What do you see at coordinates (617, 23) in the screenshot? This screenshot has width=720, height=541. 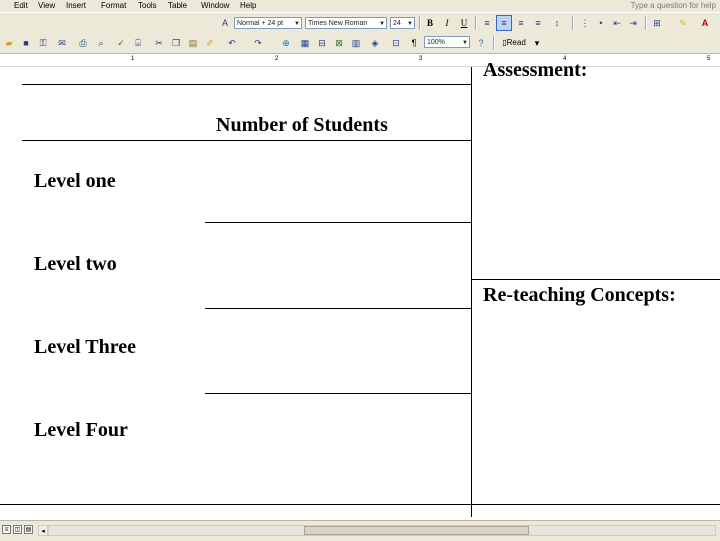 I see `decrease-indent-icon: ⇤` at bounding box center [617, 23].